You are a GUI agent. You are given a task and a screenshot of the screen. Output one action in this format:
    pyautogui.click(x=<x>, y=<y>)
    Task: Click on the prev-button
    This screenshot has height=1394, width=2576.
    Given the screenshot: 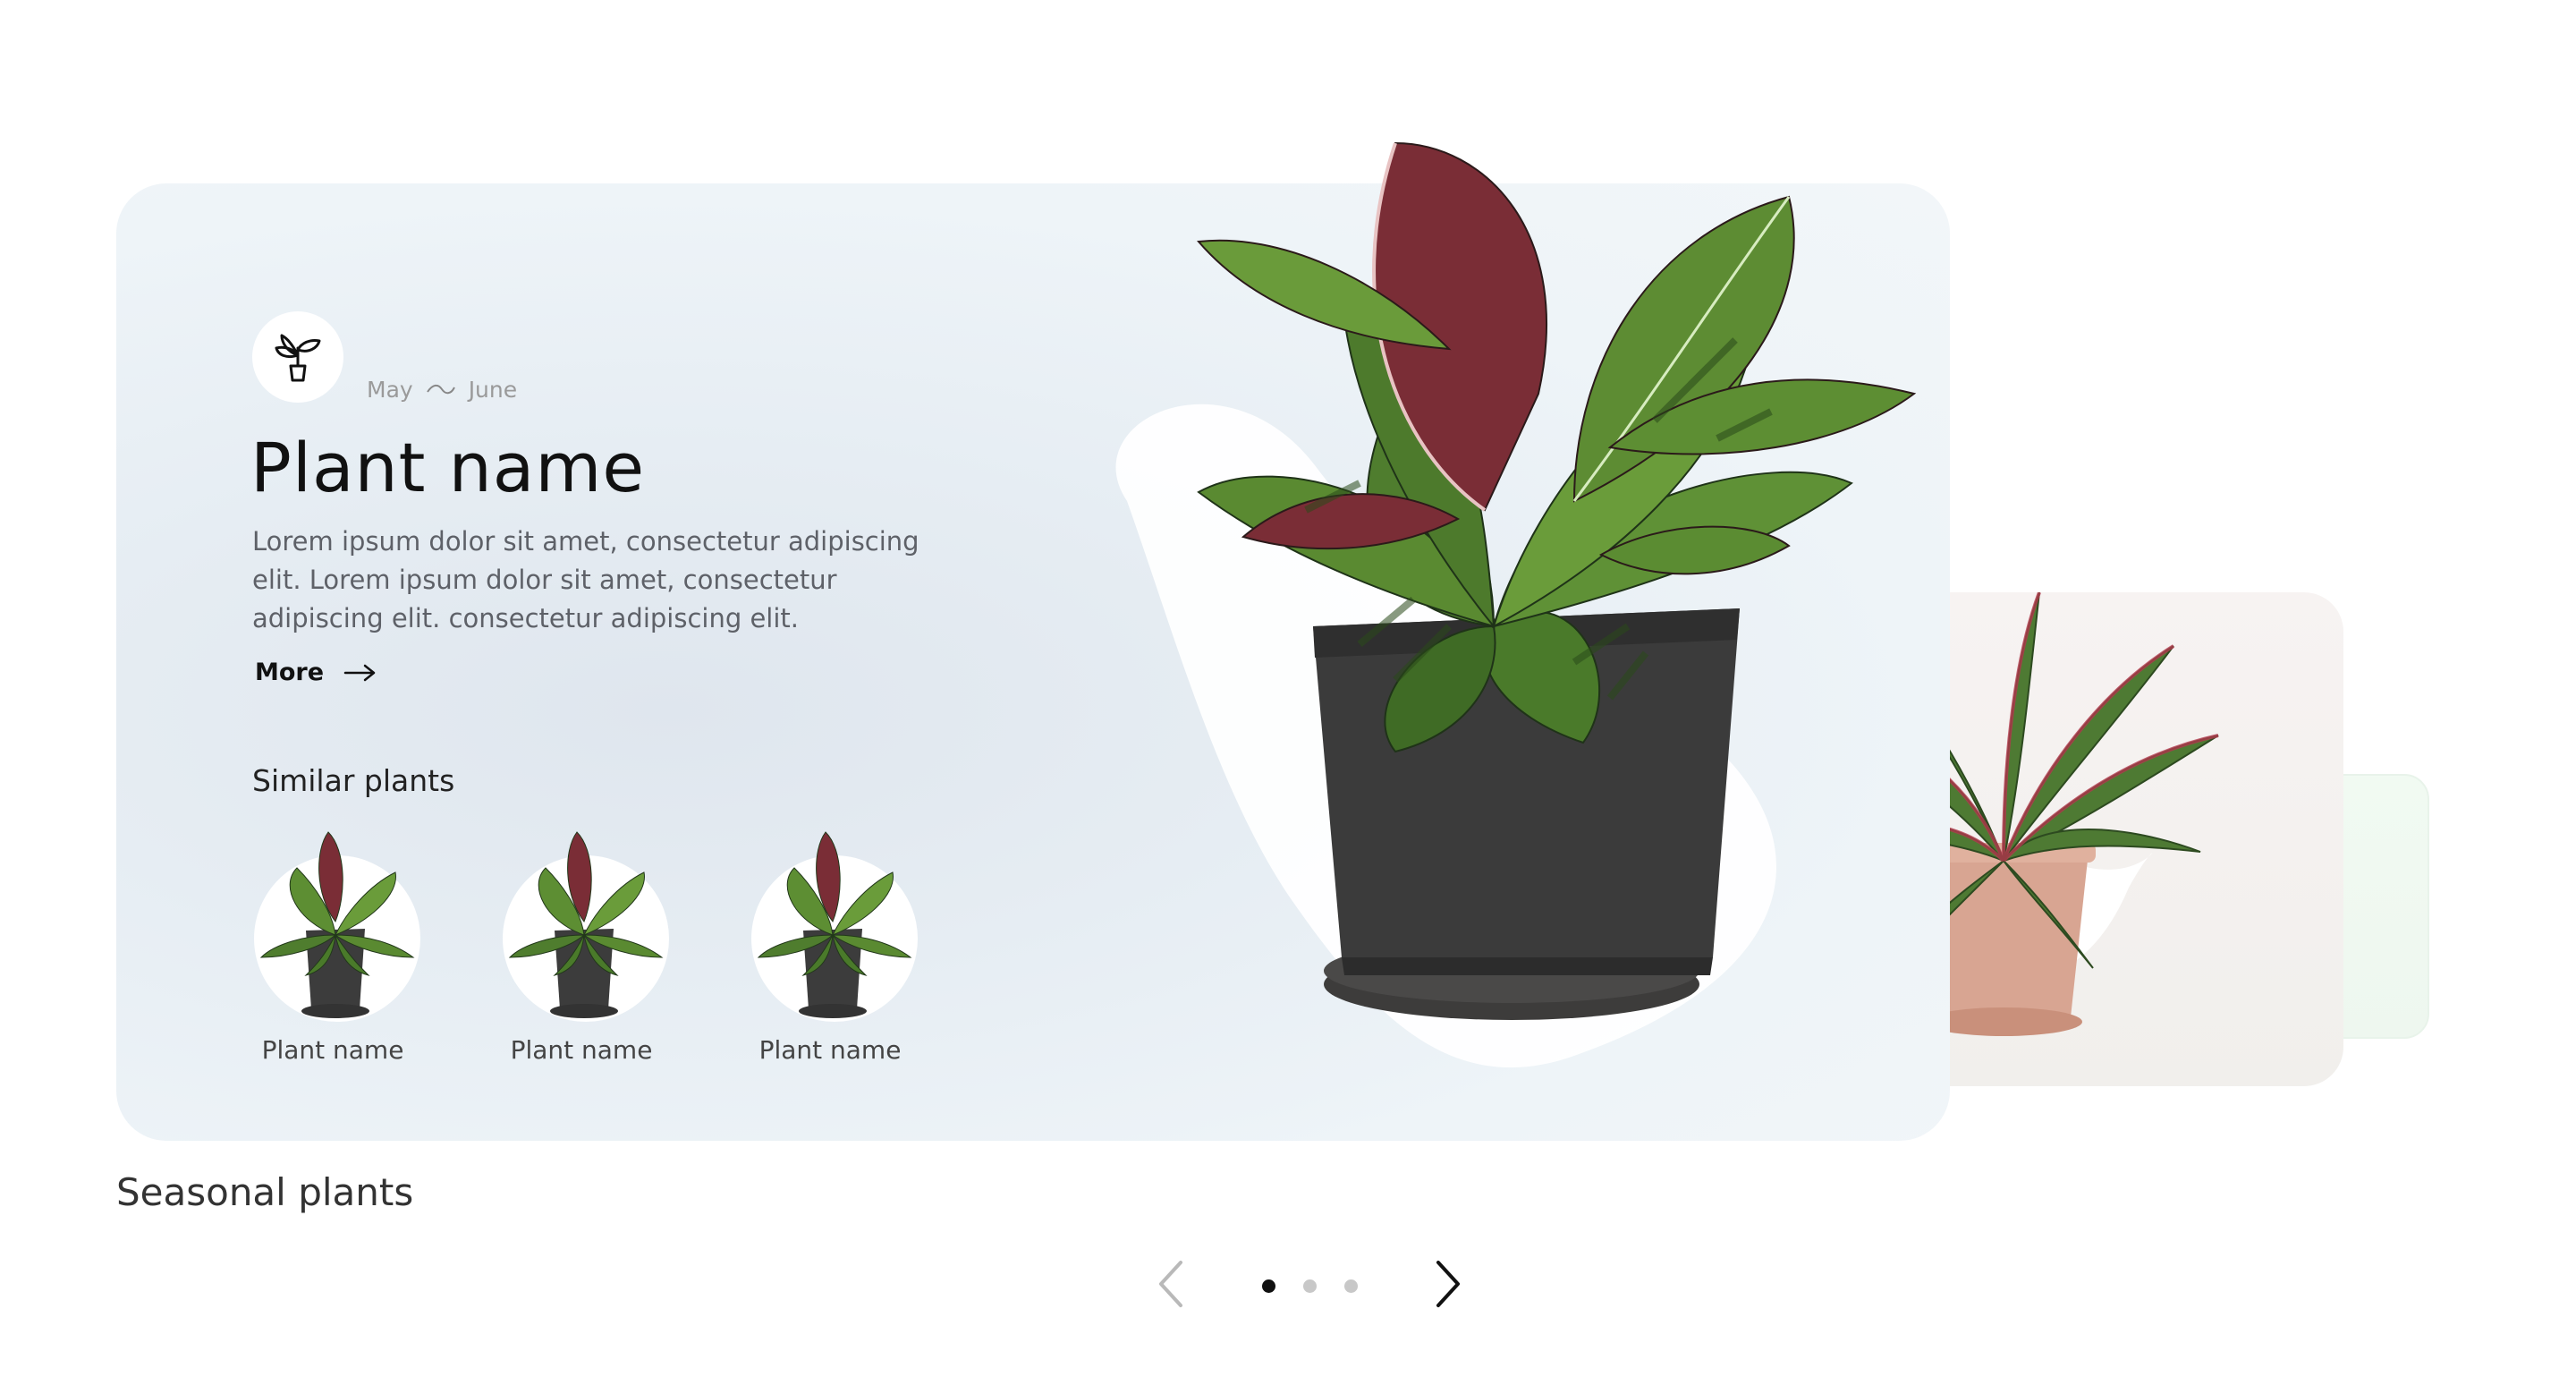 What is the action you would take?
    pyautogui.click(x=1172, y=1284)
    